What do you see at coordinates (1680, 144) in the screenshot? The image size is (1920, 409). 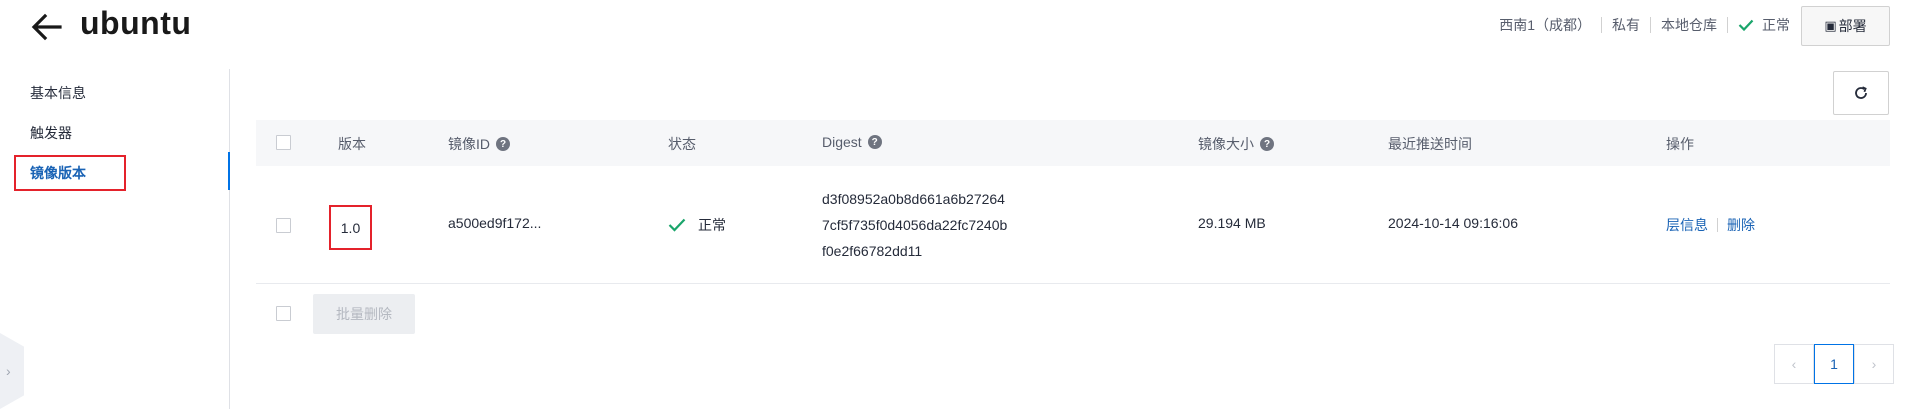 I see `column-actions: 操作` at bounding box center [1680, 144].